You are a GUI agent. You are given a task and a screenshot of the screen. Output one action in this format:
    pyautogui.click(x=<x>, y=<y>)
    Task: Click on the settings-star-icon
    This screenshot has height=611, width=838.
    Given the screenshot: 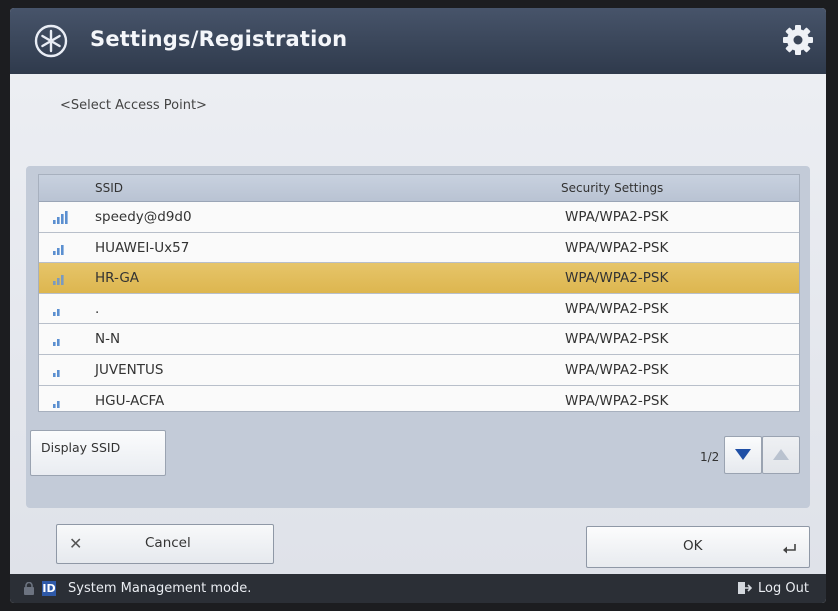 What is the action you would take?
    pyautogui.click(x=51, y=41)
    